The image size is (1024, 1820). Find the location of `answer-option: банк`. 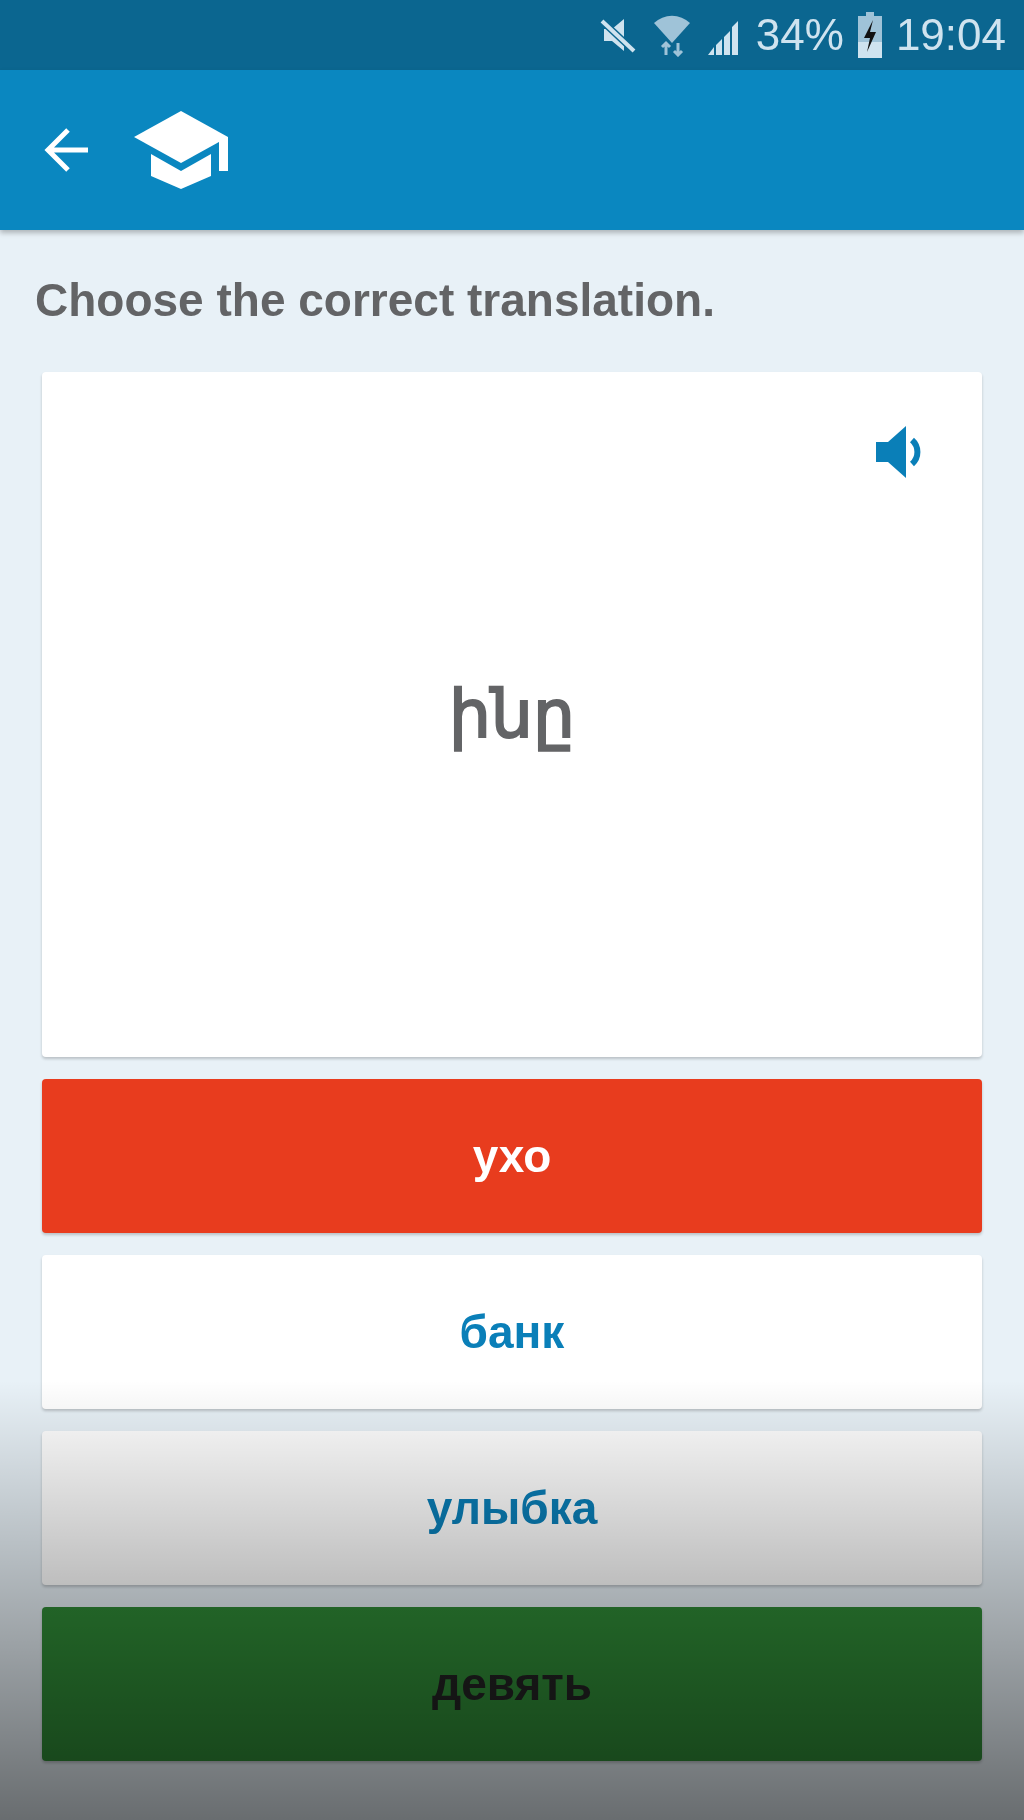

answer-option: банк is located at coordinates (512, 1332).